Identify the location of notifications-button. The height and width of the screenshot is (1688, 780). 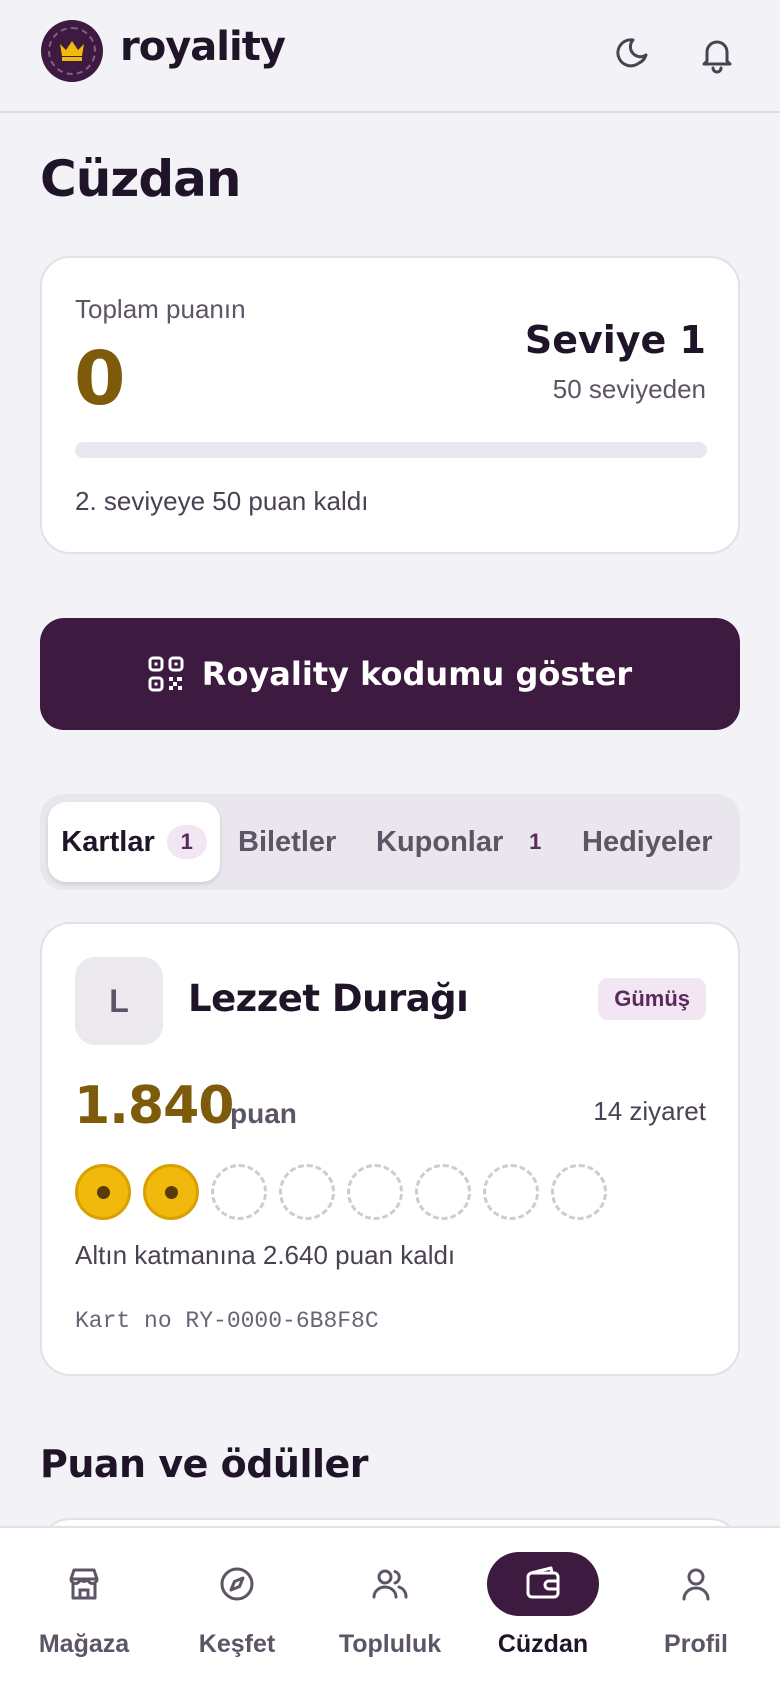
(717, 54).